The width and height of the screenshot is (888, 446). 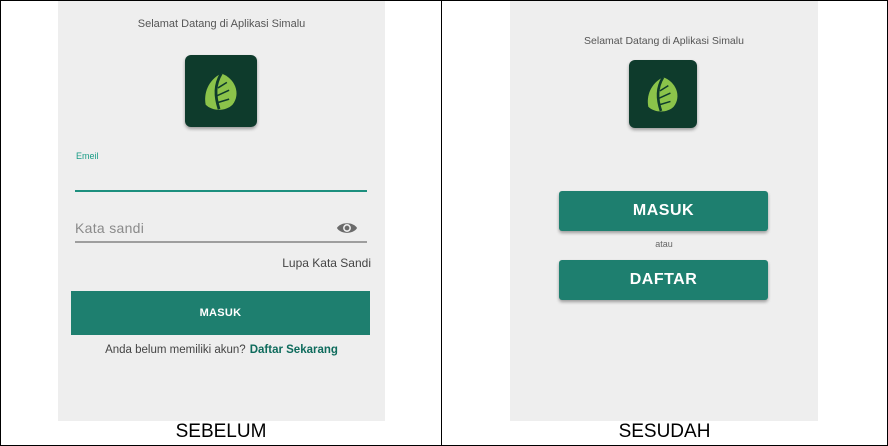 What do you see at coordinates (175, 350) in the screenshot?
I see `no-account-text: Anda belum memiliki akun?` at bounding box center [175, 350].